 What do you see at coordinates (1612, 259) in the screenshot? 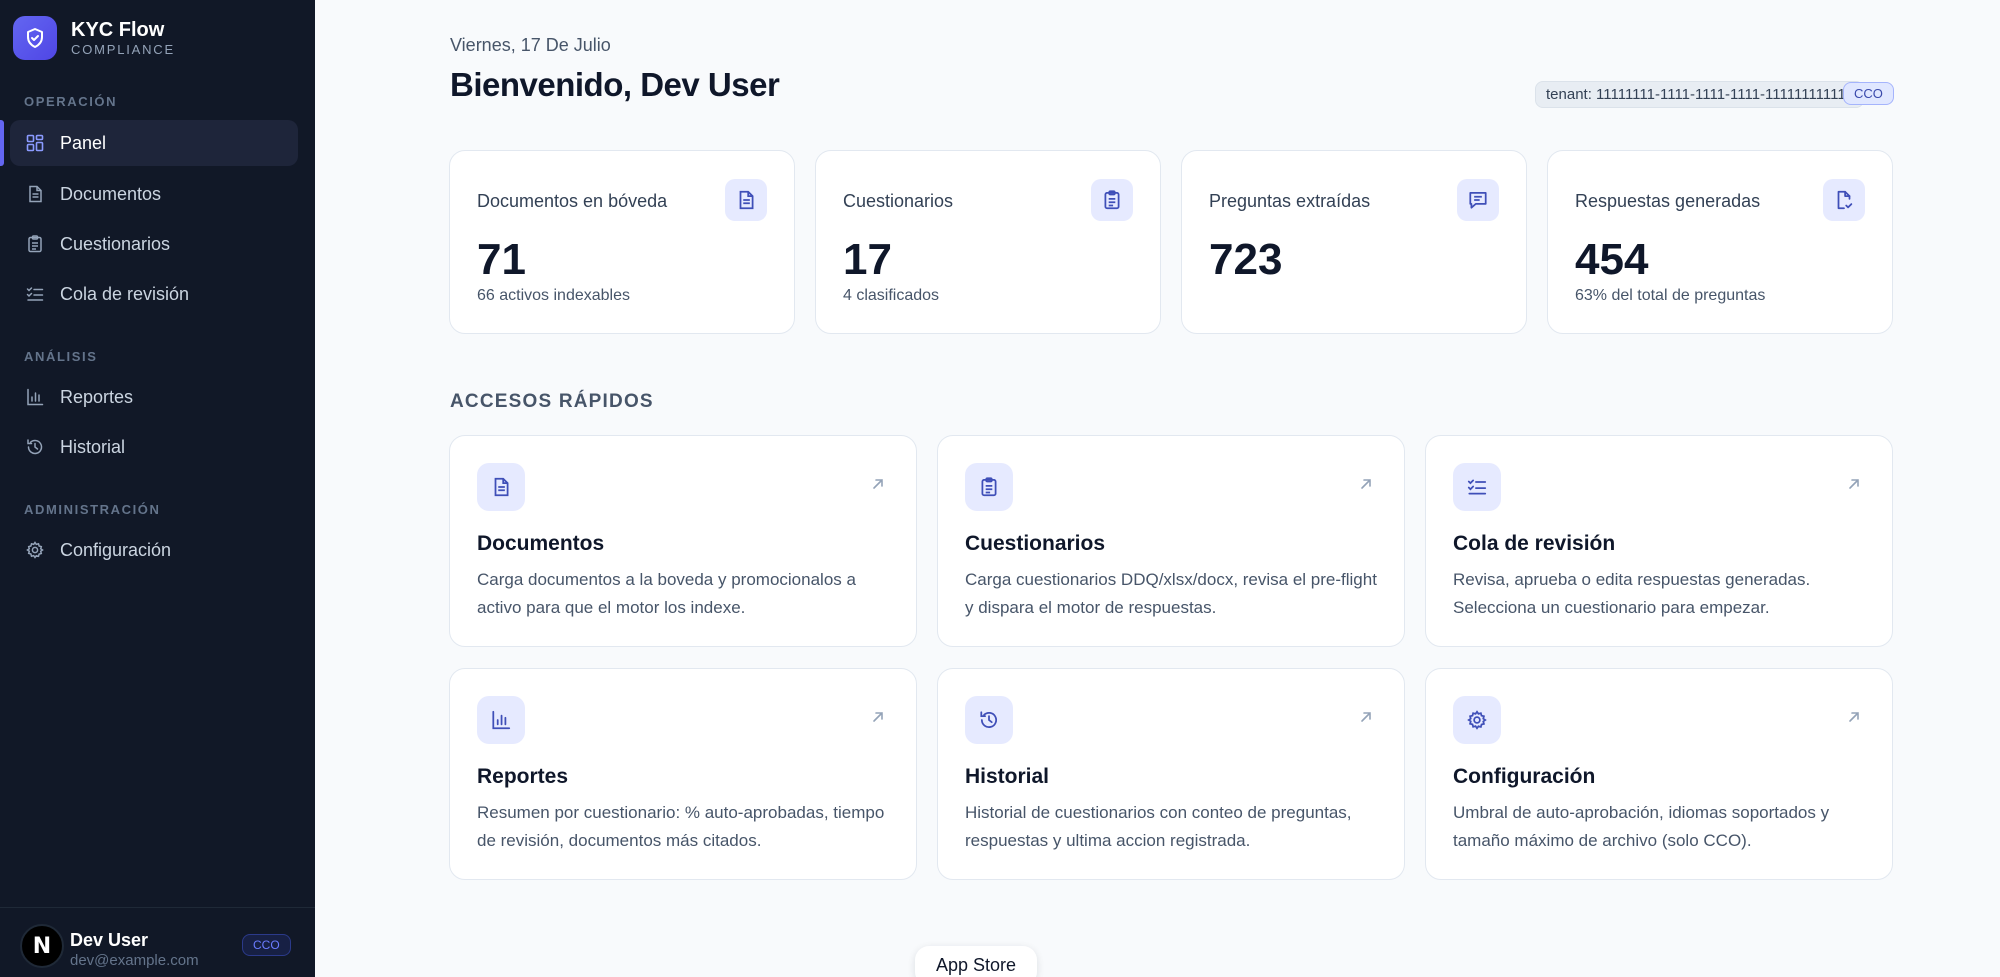
I see `stat-value: 454` at bounding box center [1612, 259].